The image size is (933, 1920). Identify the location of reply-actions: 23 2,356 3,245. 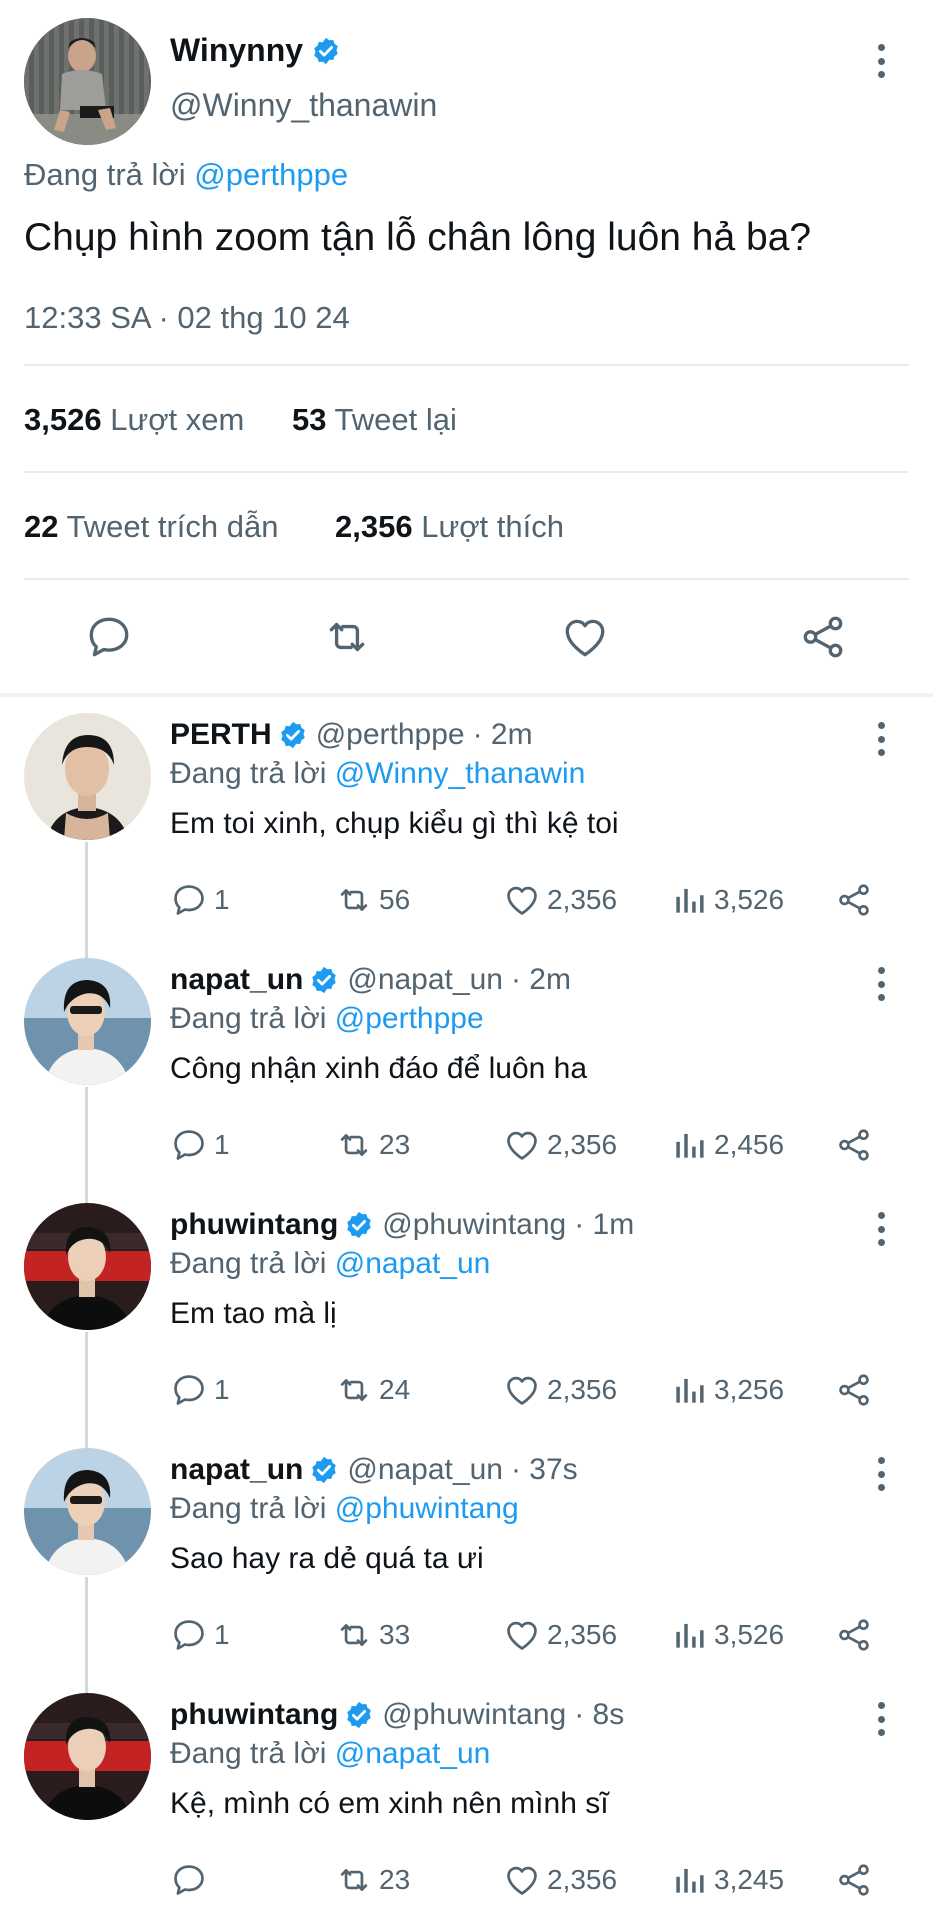
(466, 1880).